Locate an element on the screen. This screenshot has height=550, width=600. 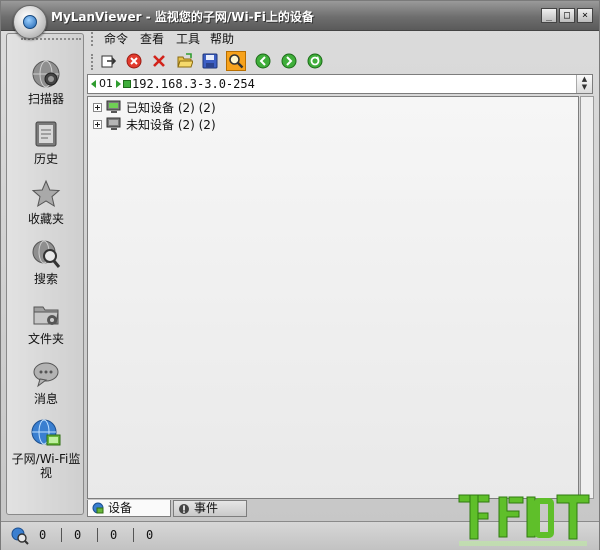
address-stop-icon is located at coordinates (127, 84).